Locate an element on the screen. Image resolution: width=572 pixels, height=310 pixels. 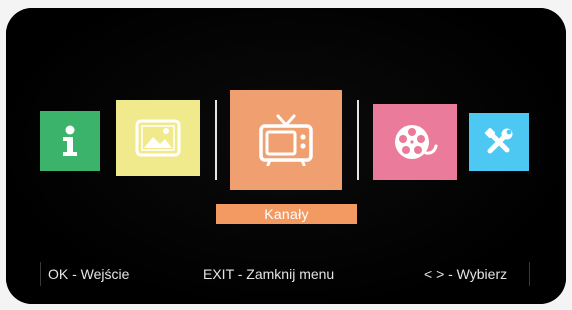
separator-left is located at coordinates (216, 140).